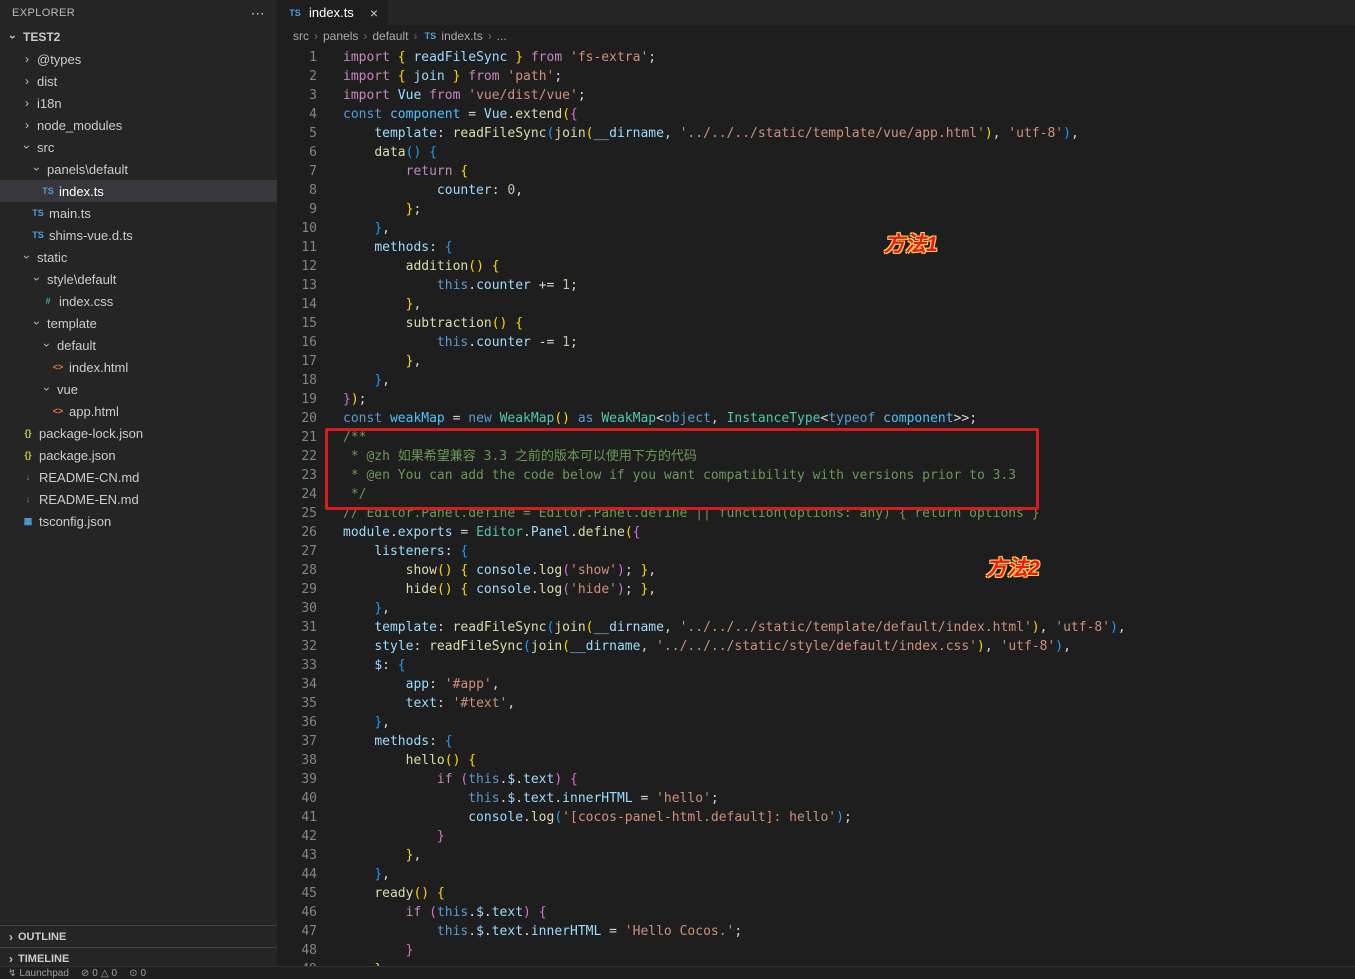 This screenshot has width=1355, height=979. I want to click on explorer-title: EXPLORER, so click(44, 13).